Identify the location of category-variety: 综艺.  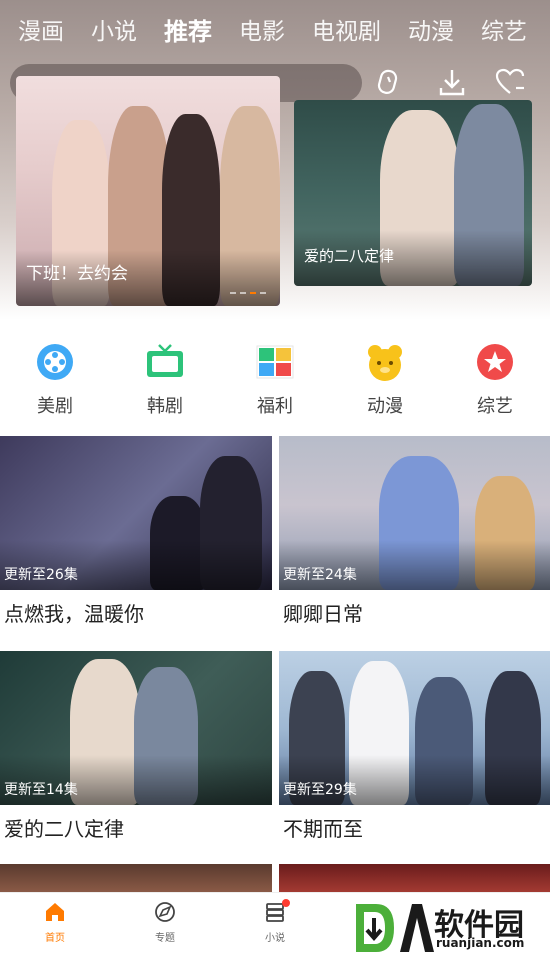
(495, 376).